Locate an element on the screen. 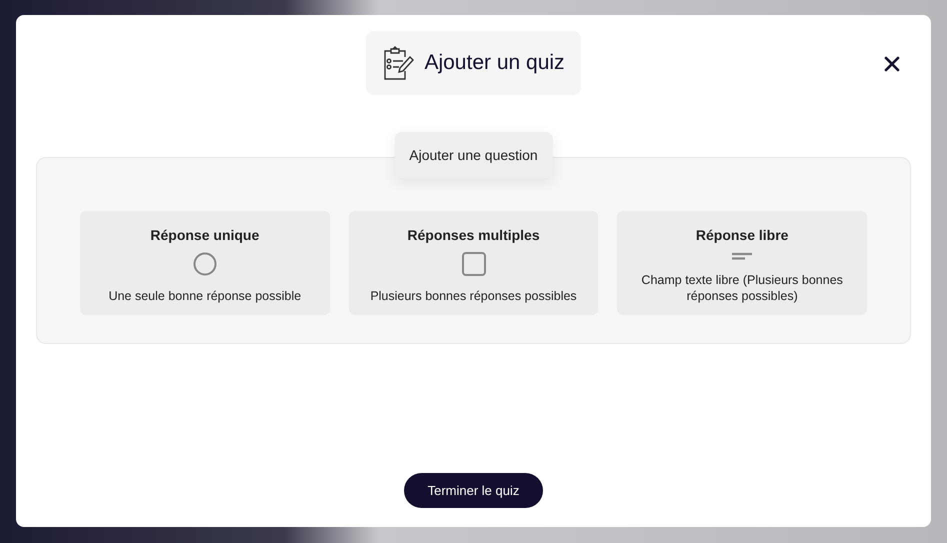 The image size is (947, 543). card-title: Réponses multiples is located at coordinates (473, 235).